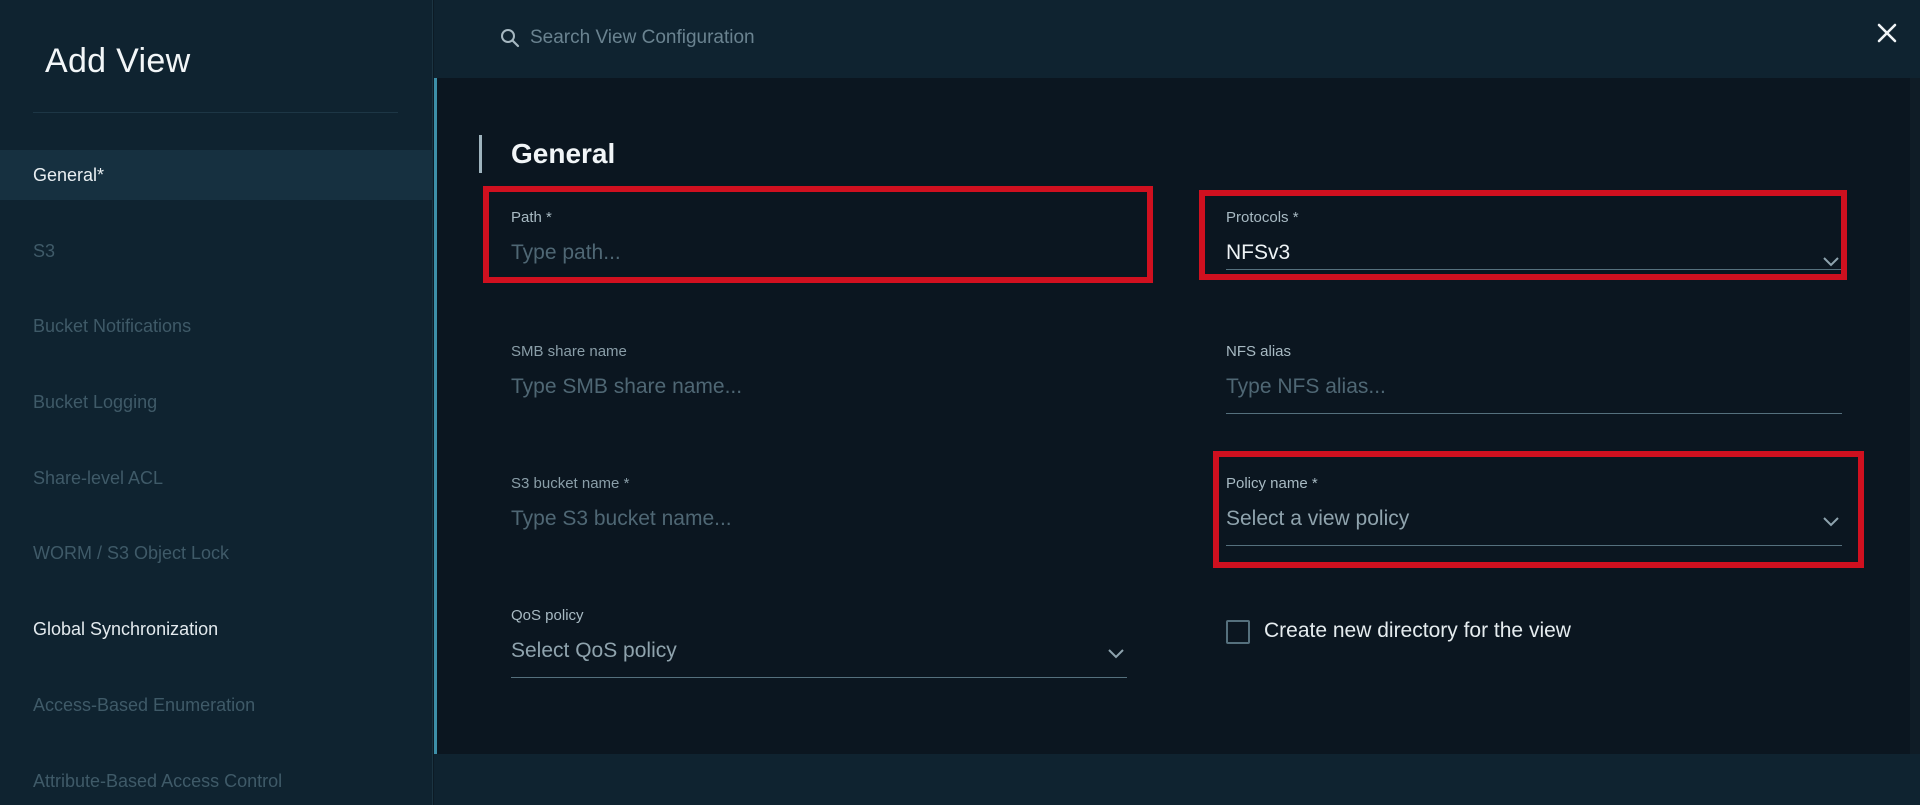 The width and height of the screenshot is (1920, 805). I want to click on sidebar-item-access-based-enumeration: Access-Based Enumeration, so click(144, 704).